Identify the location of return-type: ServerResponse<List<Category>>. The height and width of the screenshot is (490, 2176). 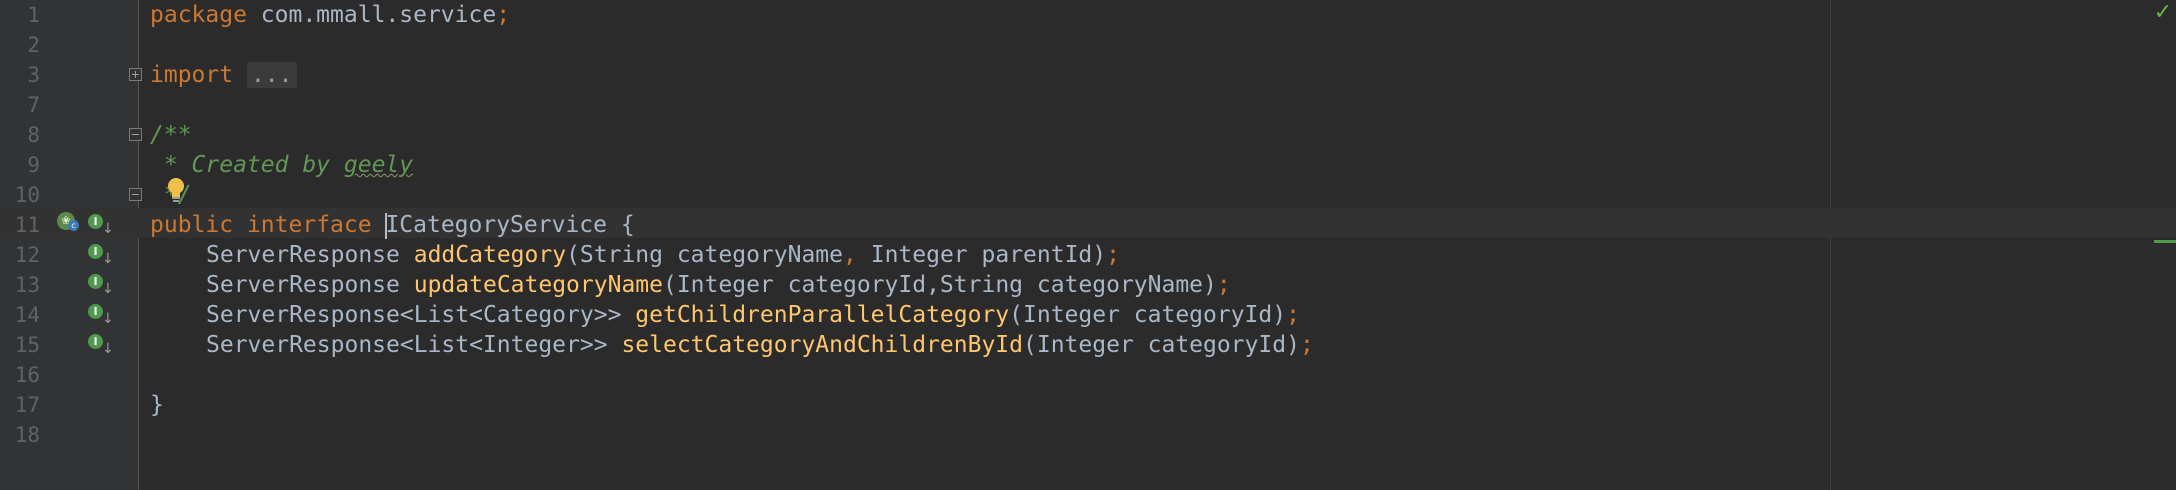
(414, 315).